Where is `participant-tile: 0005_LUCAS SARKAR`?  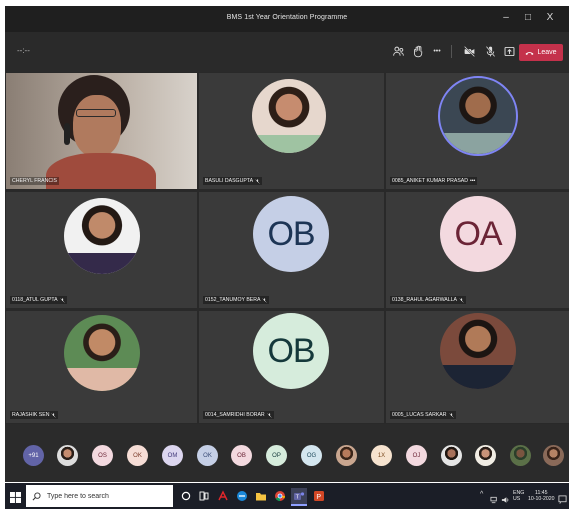
participant-tile: 0005_LUCAS SARKAR is located at coordinates (477, 367).